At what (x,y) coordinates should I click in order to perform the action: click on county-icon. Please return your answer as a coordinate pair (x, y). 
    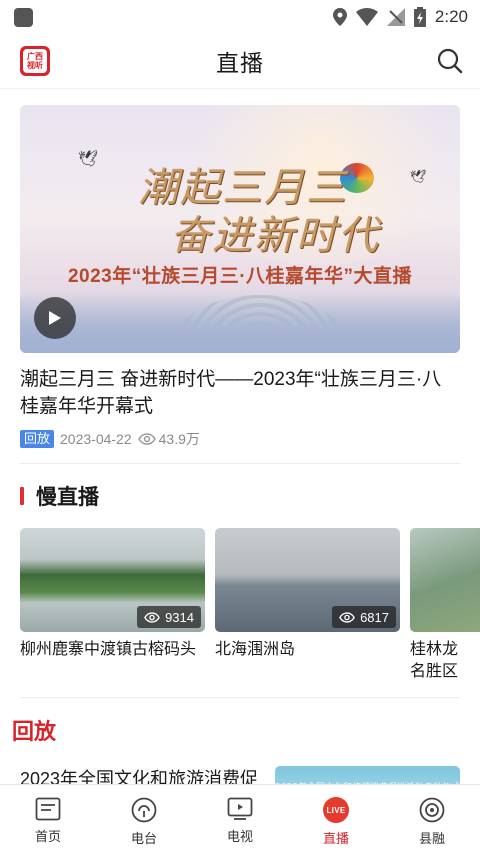
    Looking at the image, I should click on (432, 810).